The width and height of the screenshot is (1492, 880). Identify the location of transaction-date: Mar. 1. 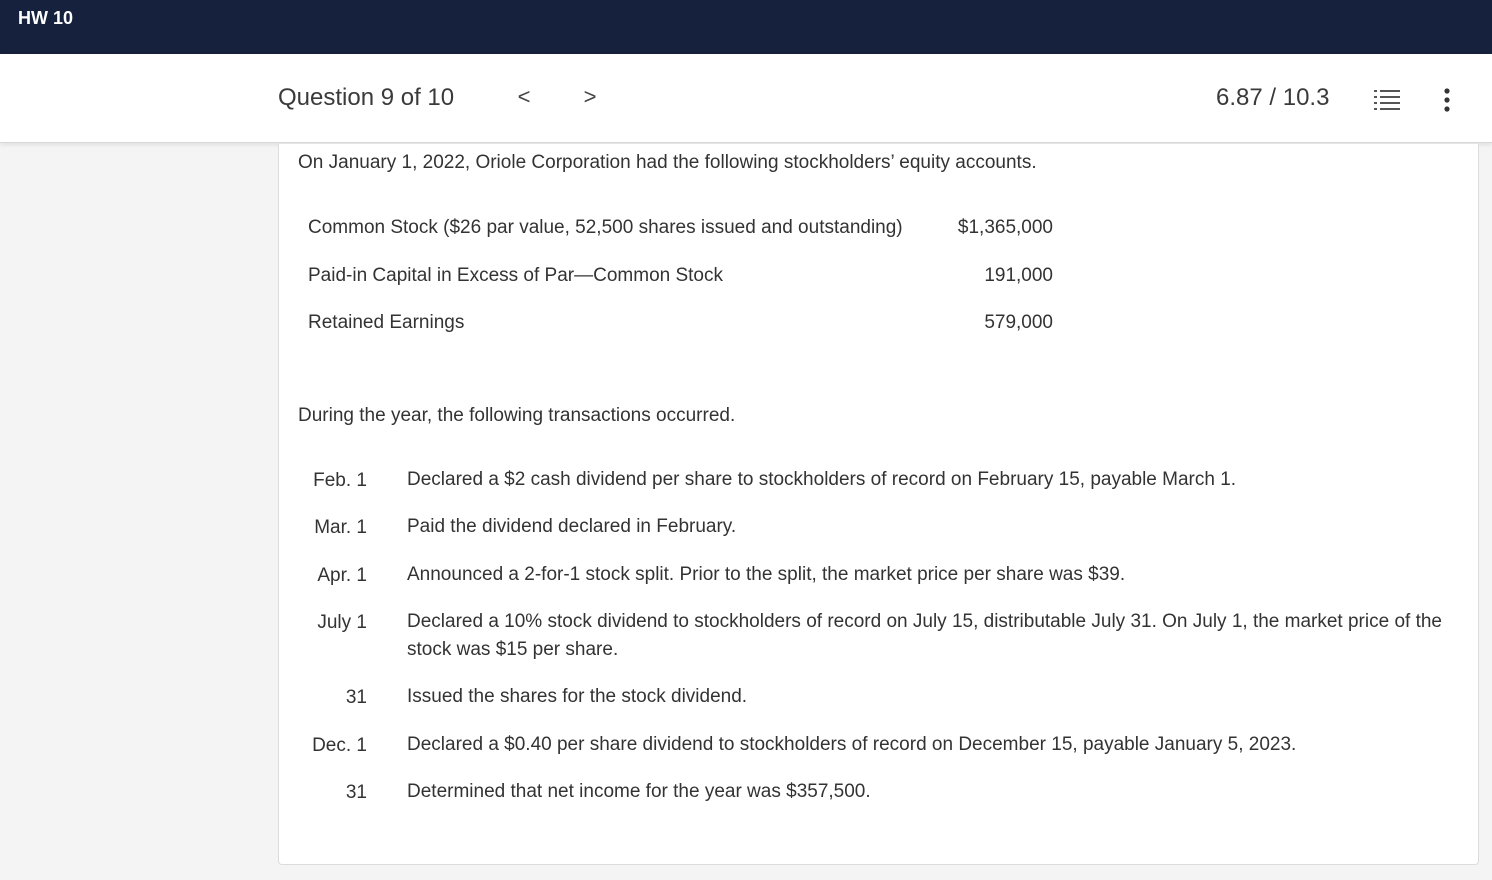
(340, 527).